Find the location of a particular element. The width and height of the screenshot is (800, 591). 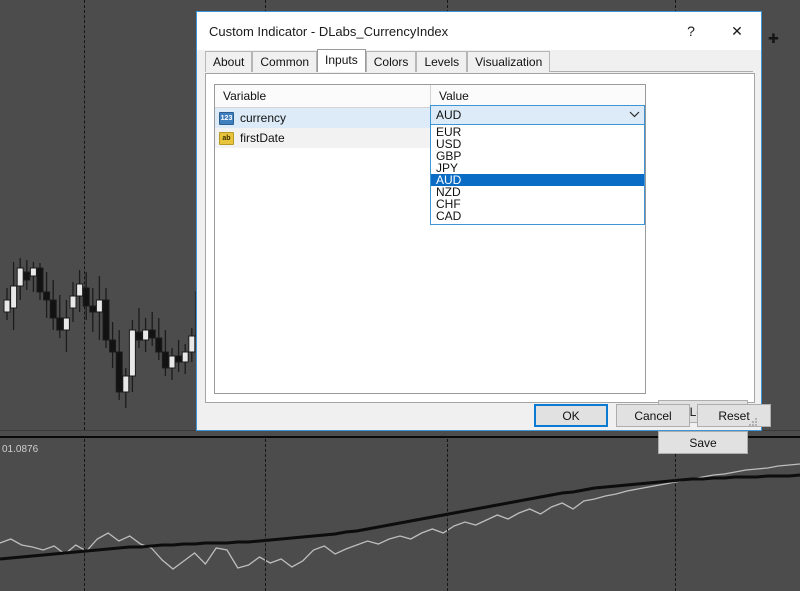

numeric-type-icon: 123 is located at coordinates (226, 118).